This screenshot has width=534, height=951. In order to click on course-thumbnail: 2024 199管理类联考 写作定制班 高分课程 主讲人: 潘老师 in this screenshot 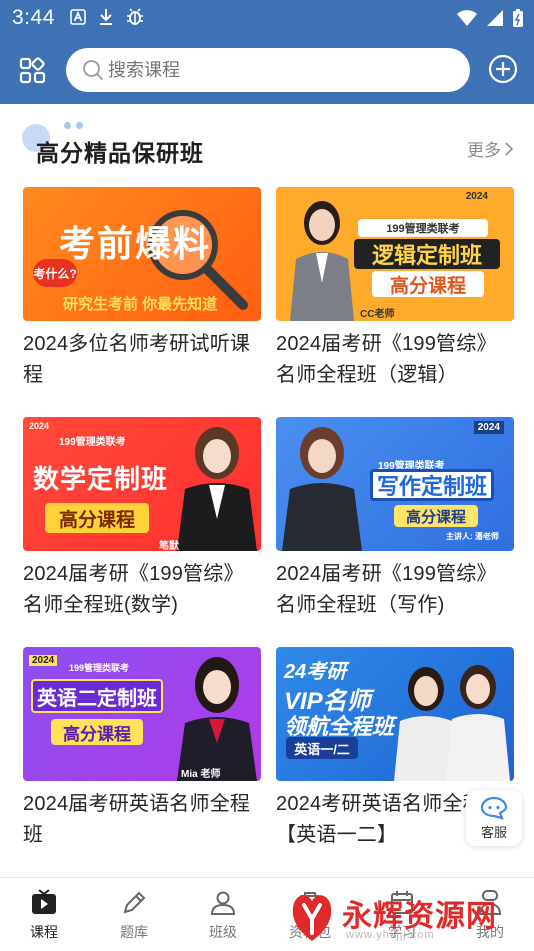, I will do `click(395, 484)`.